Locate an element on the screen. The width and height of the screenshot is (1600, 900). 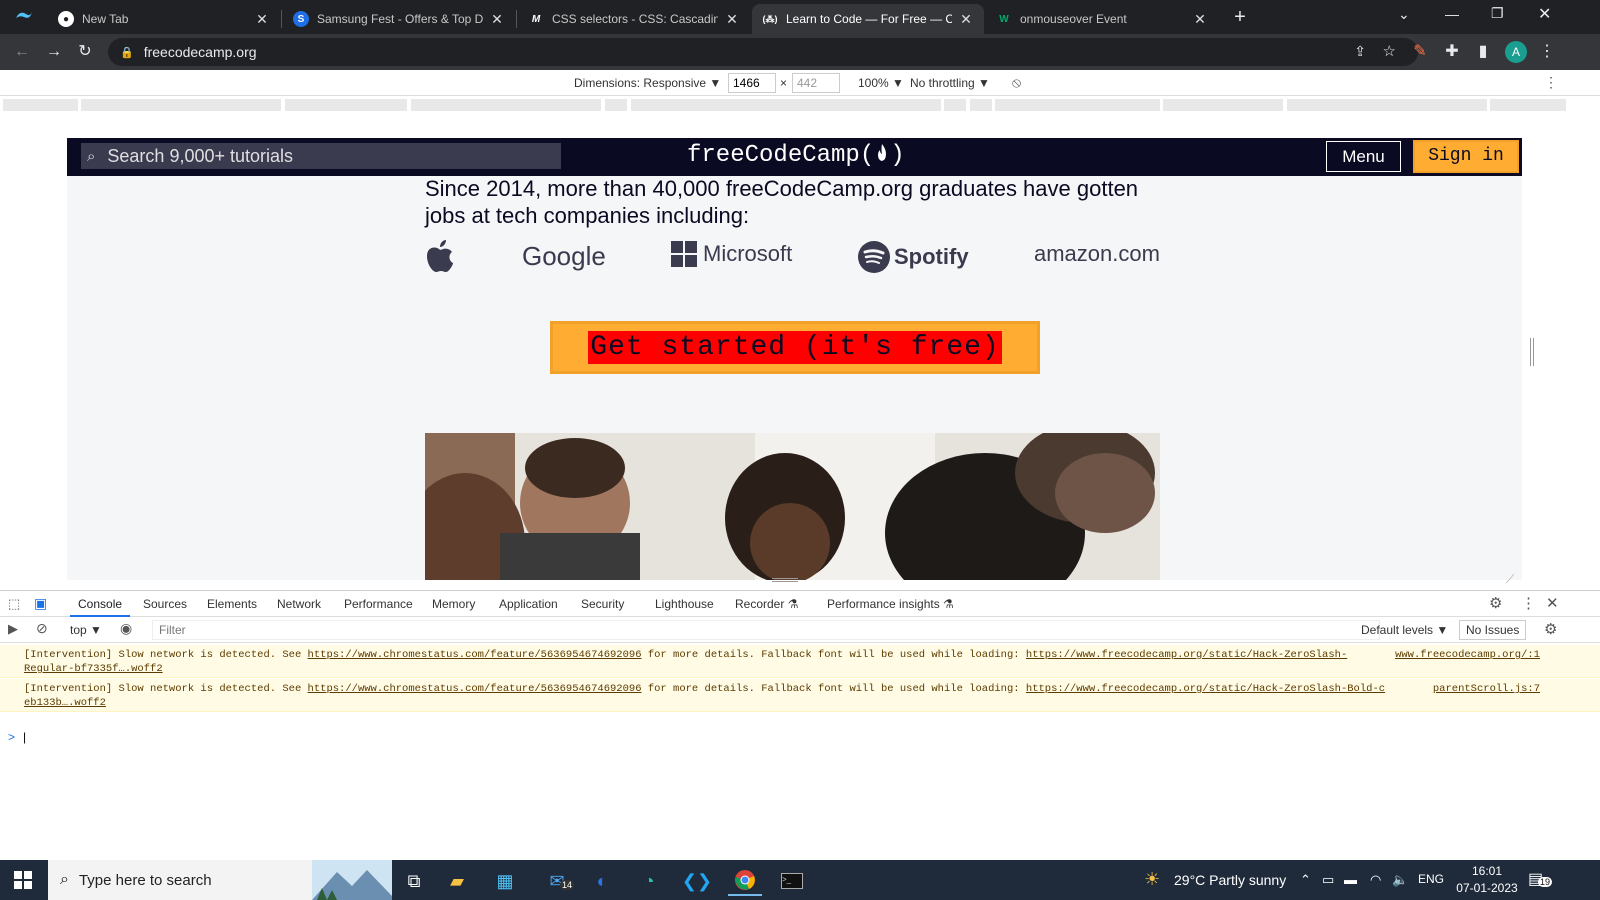
devtools-tab-network: Network is located at coordinates (299, 604).